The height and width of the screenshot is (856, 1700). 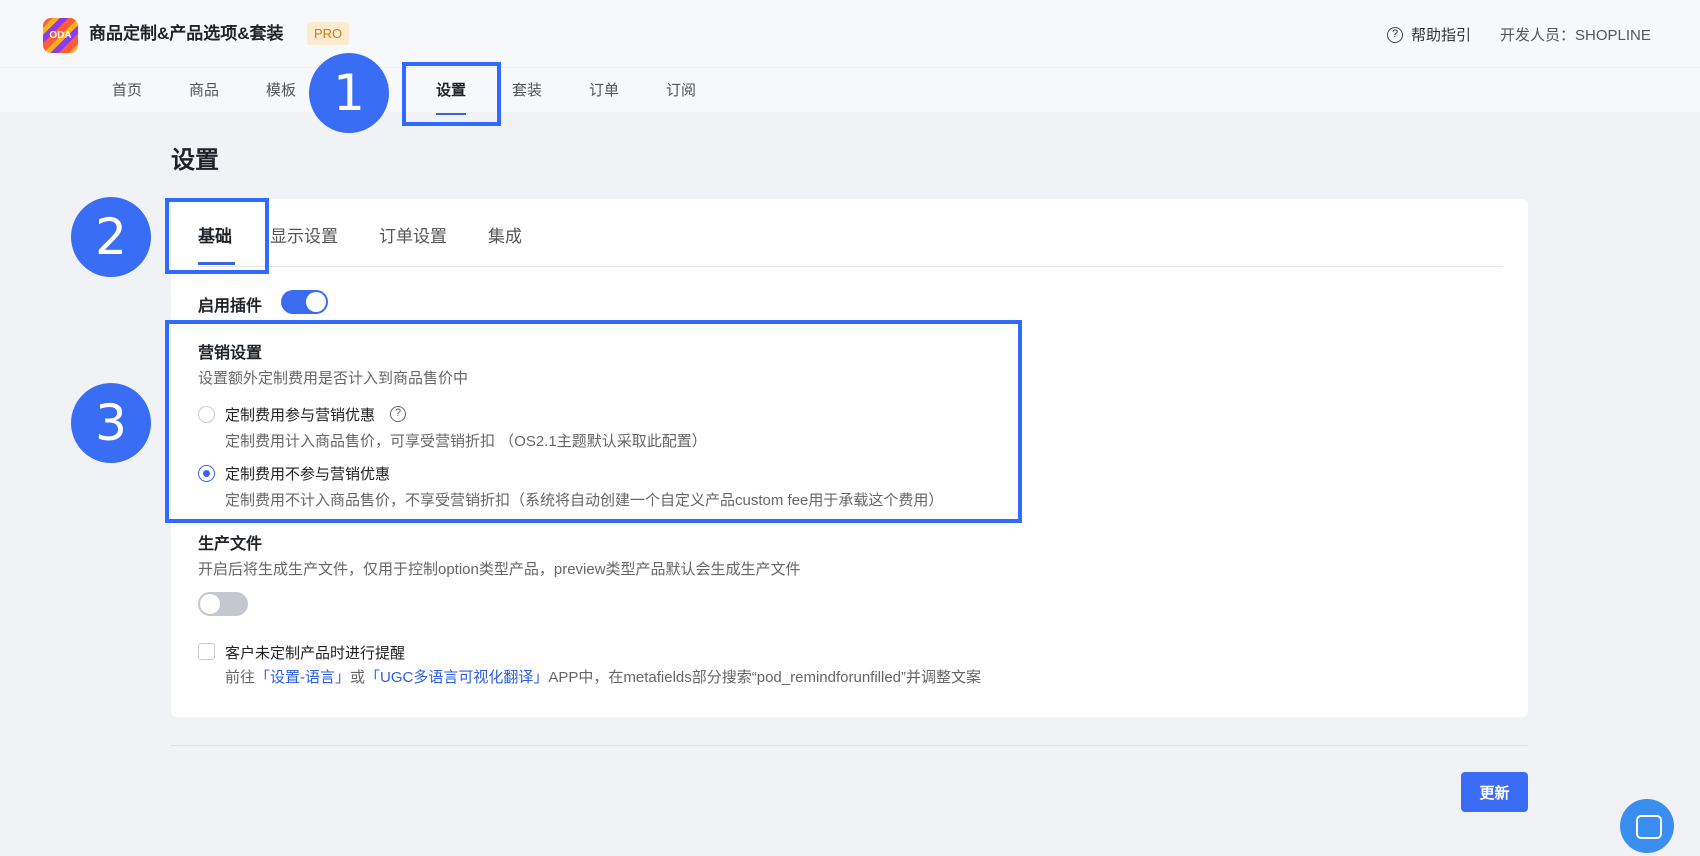 What do you see at coordinates (230, 544) in the screenshot?
I see `production-title: 生产文件` at bounding box center [230, 544].